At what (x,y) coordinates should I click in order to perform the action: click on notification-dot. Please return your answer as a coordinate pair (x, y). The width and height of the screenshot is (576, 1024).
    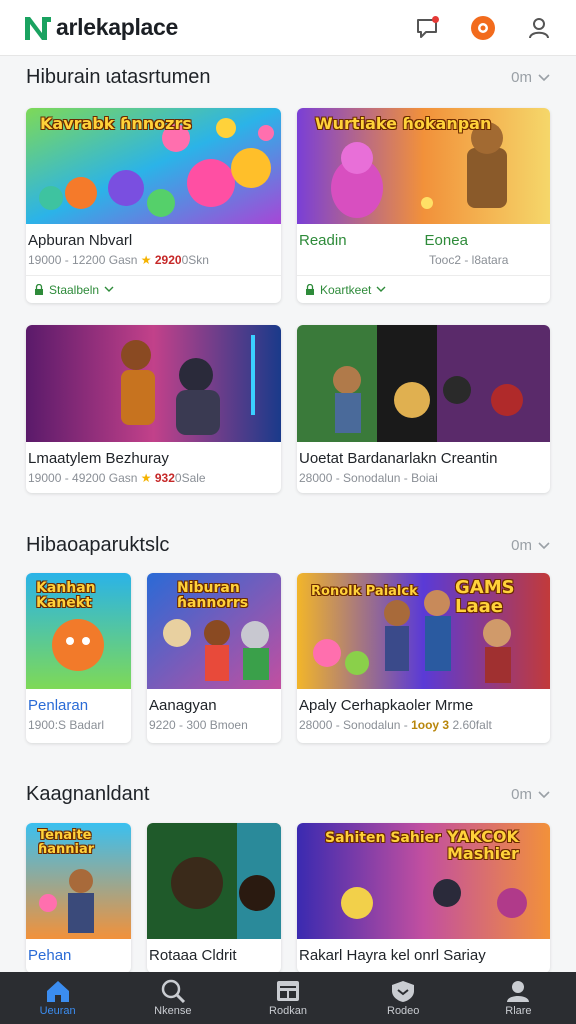
    Looking at the image, I should click on (435, 19).